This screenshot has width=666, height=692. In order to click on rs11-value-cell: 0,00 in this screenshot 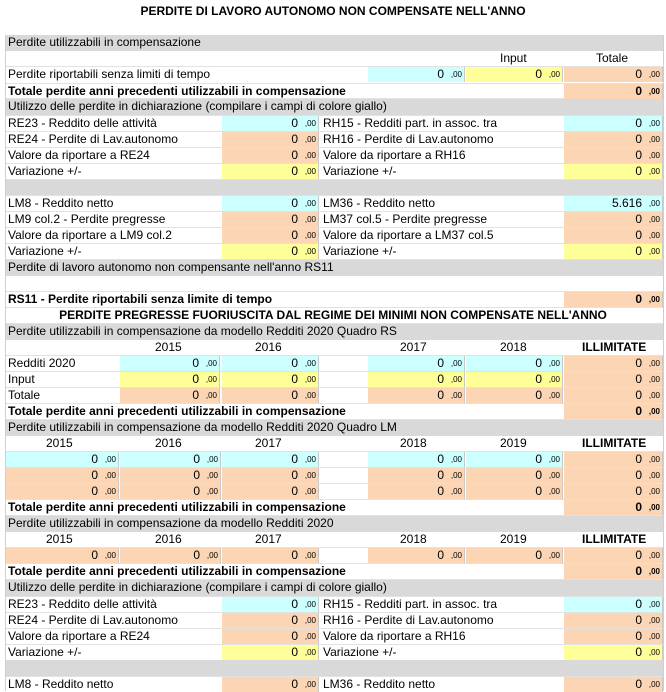, I will do `click(613, 299)`.